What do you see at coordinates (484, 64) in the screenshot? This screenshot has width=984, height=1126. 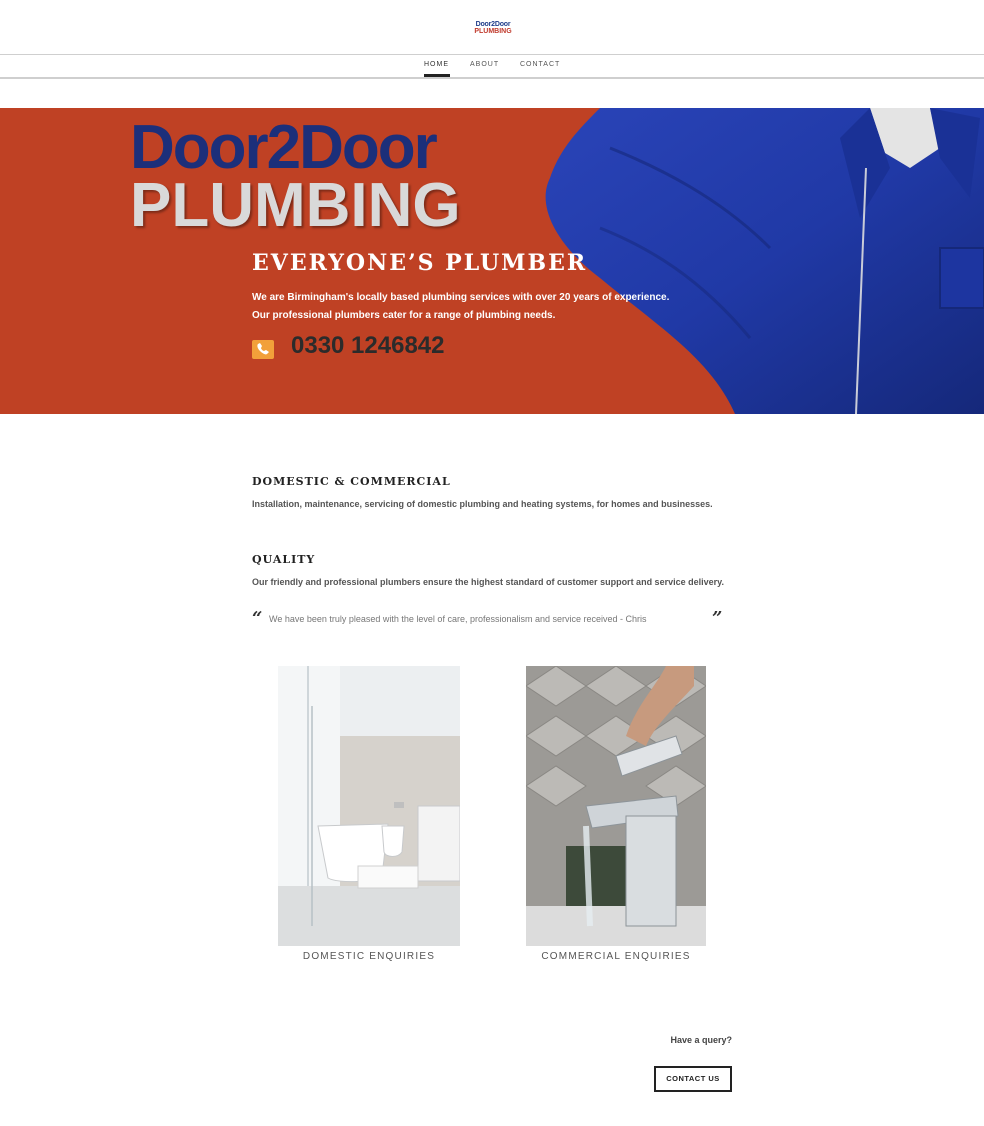 I see `nav-about: ABOUT` at bounding box center [484, 64].